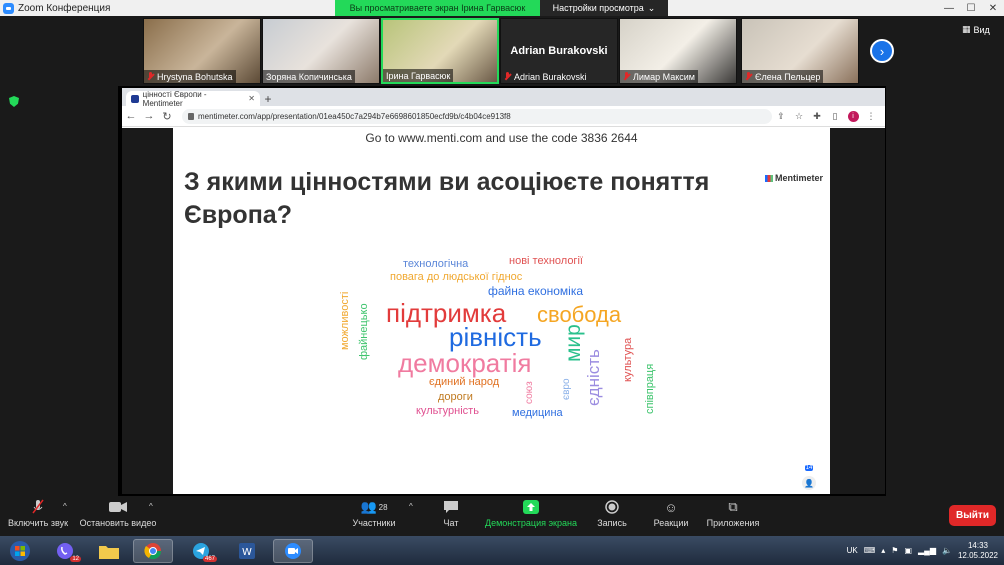 This screenshot has height=565, width=1004. What do you see at coordinates (455, 397) in the screenshot?
I see `word-cloud-word: дороги` at bounding box center [455, 397].